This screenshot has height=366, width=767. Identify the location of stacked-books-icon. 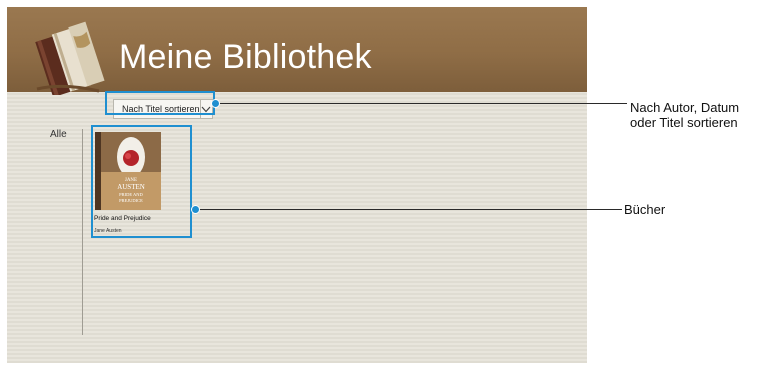
(70, 58).